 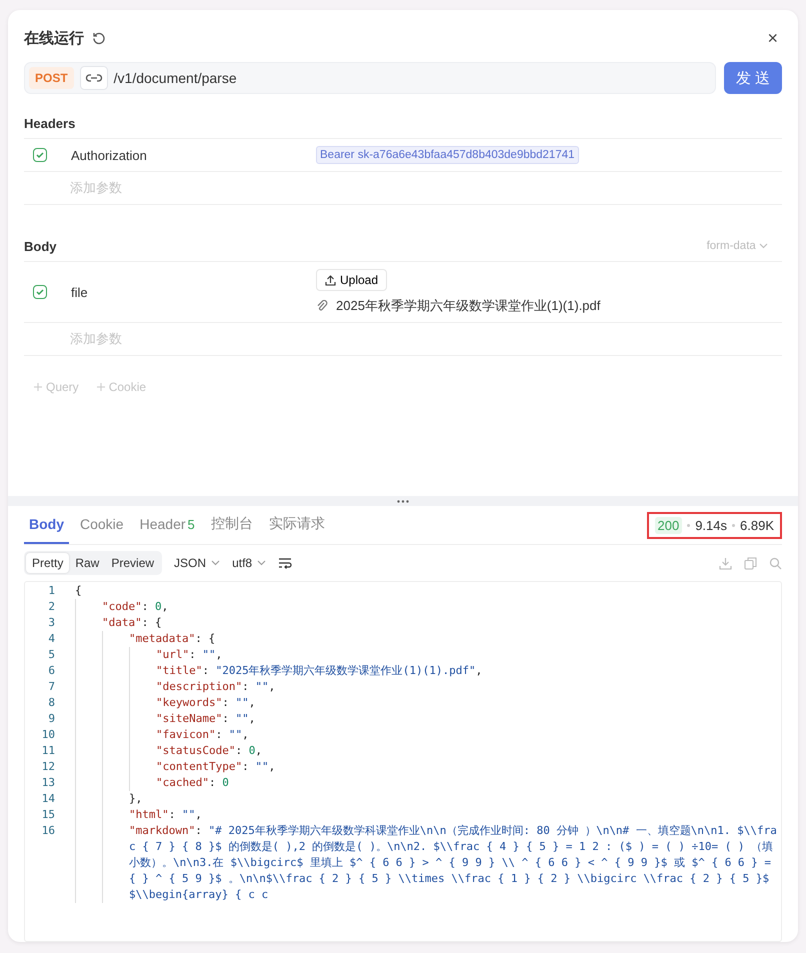 What do you see at coordinates (172, 639) in the screenshot?
I see `code-line: "metadata": {` at bounding box center [172, 639].